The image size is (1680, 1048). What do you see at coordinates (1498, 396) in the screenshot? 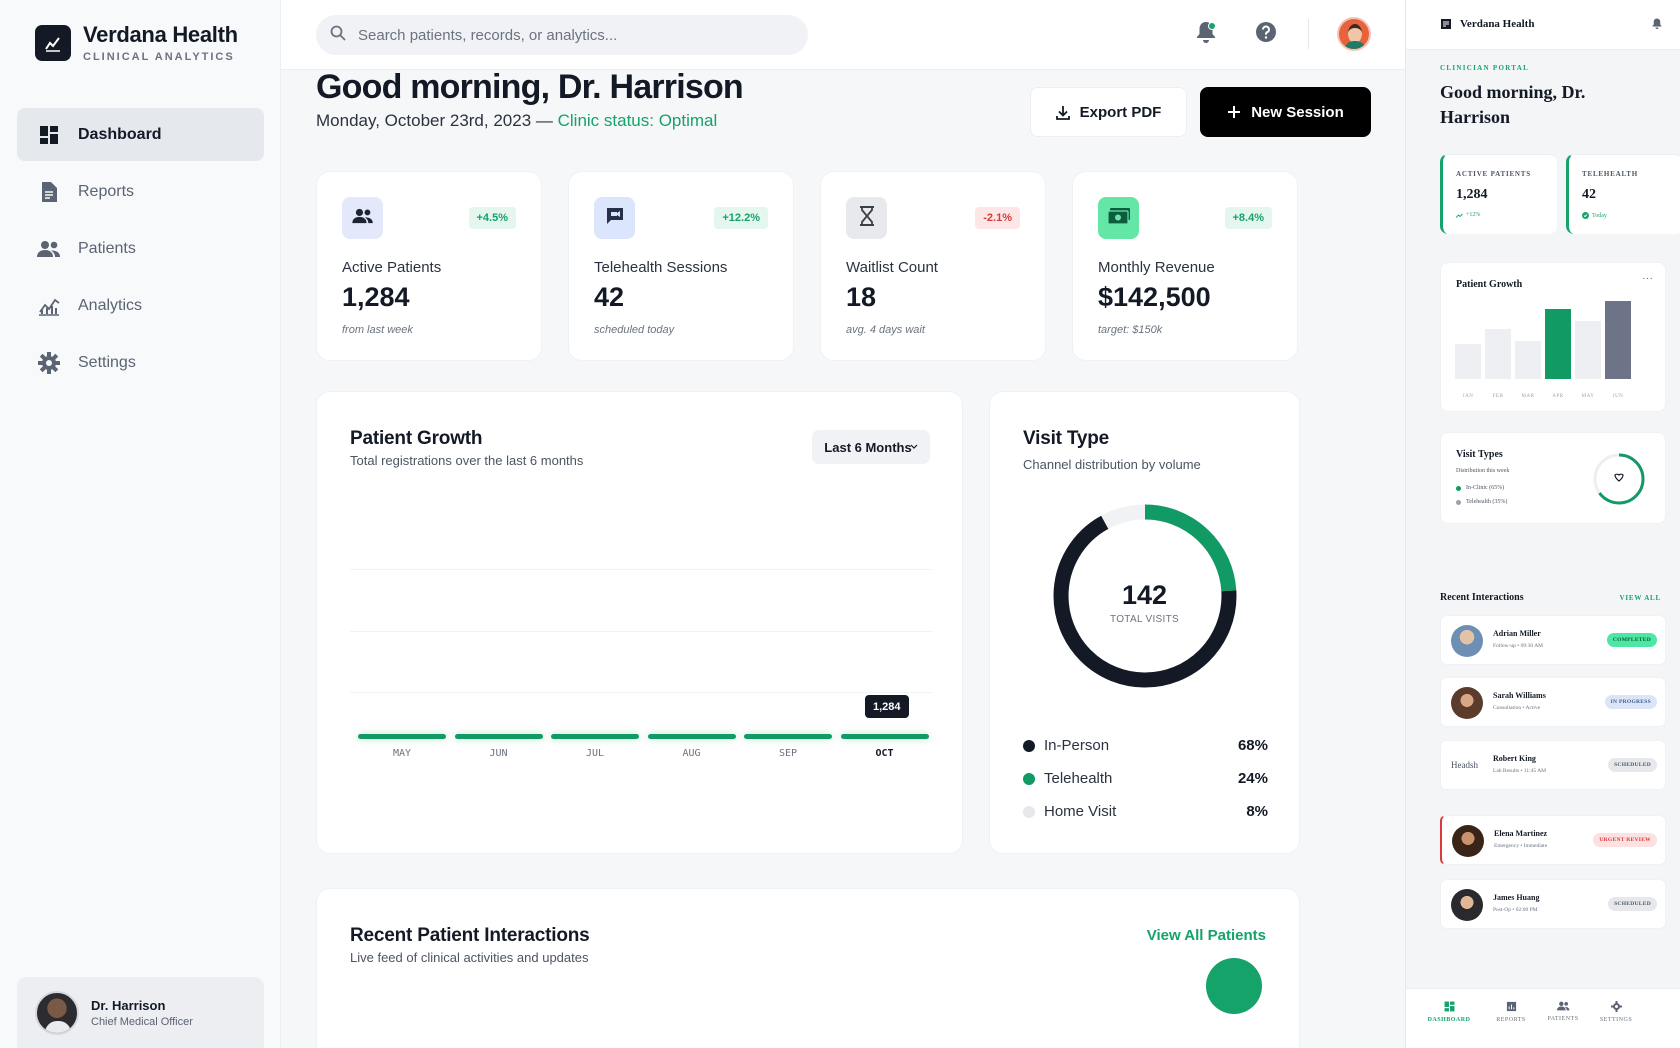
I see `x-tick-label: FEB` at bounding box center [1498, 396].